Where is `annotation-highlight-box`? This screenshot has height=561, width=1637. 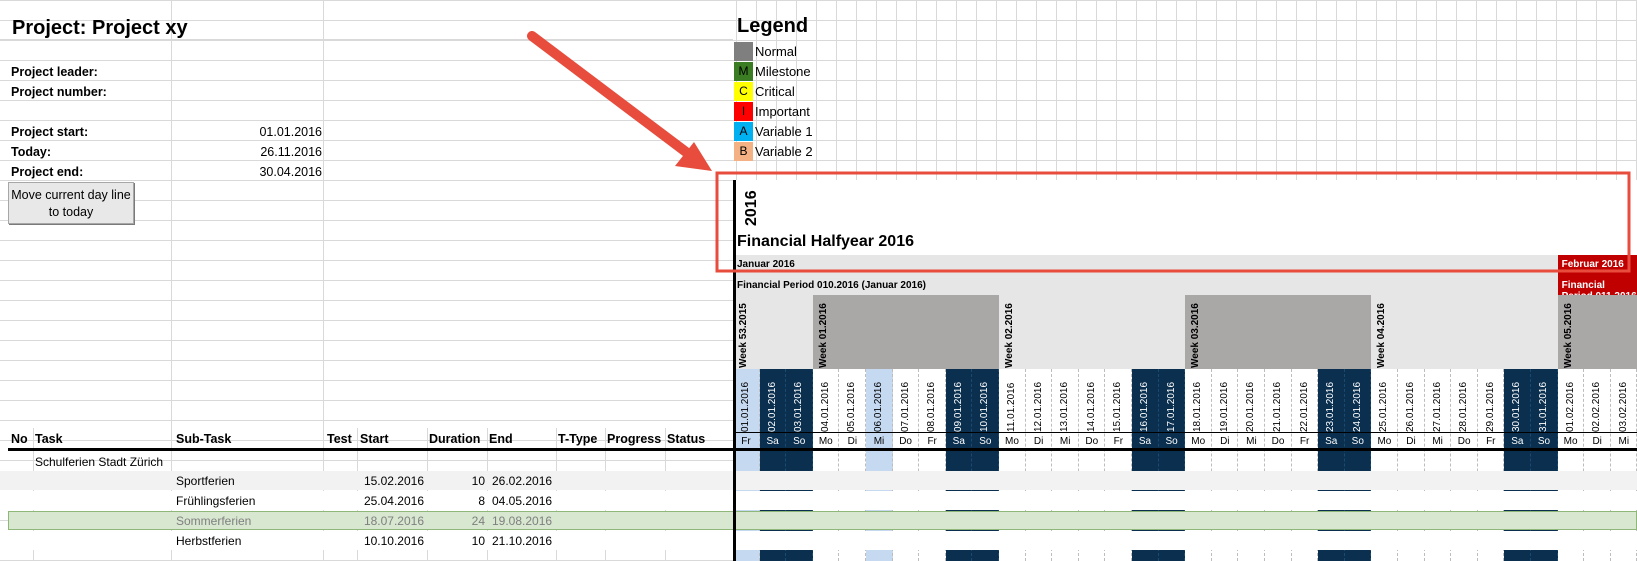 annotation-highlight-box is located at coordinates (1173, 222).